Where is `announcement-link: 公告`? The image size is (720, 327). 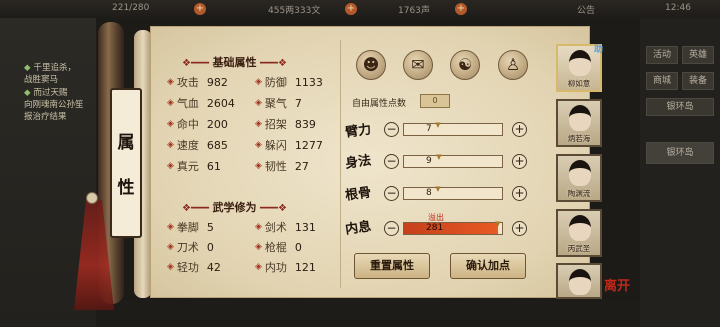
announcement-link: 公告 is located at coordinates (586, 9).